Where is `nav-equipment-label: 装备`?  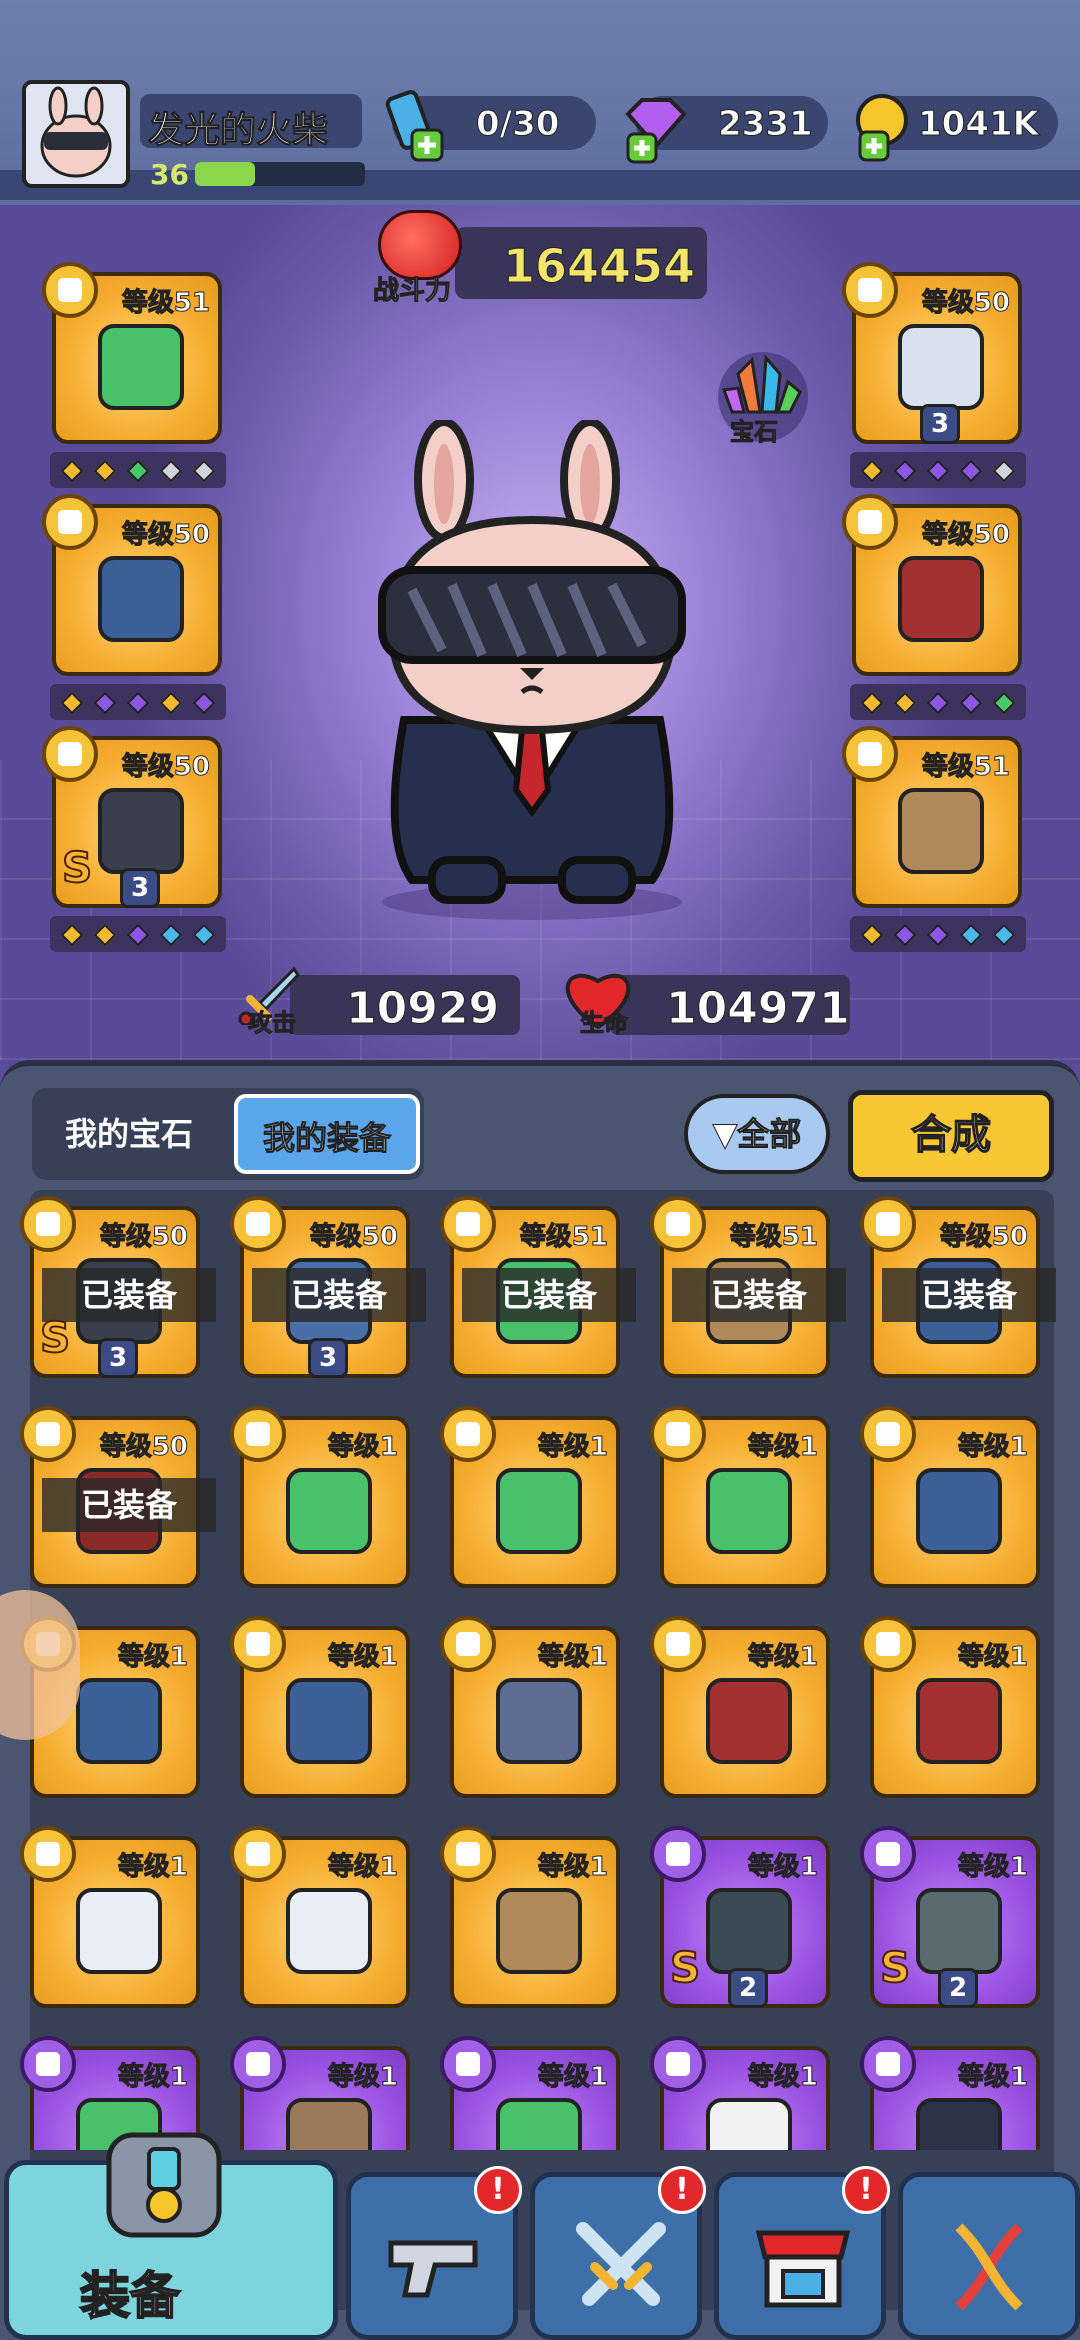 nav-equipment-label: 装备 is located at coordinates (130, 2296).